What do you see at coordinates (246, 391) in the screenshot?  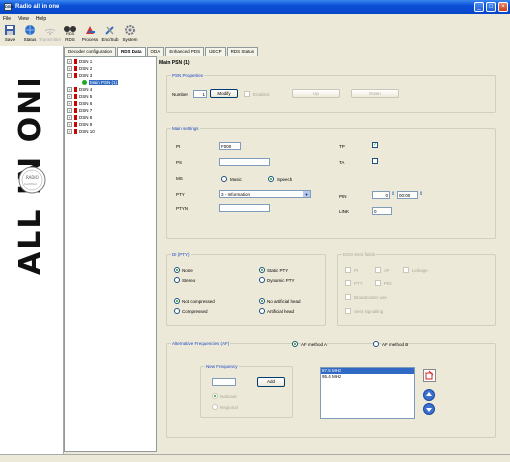 I see `new-frequency-group: New Frequency` at bounding box center [246, 391].